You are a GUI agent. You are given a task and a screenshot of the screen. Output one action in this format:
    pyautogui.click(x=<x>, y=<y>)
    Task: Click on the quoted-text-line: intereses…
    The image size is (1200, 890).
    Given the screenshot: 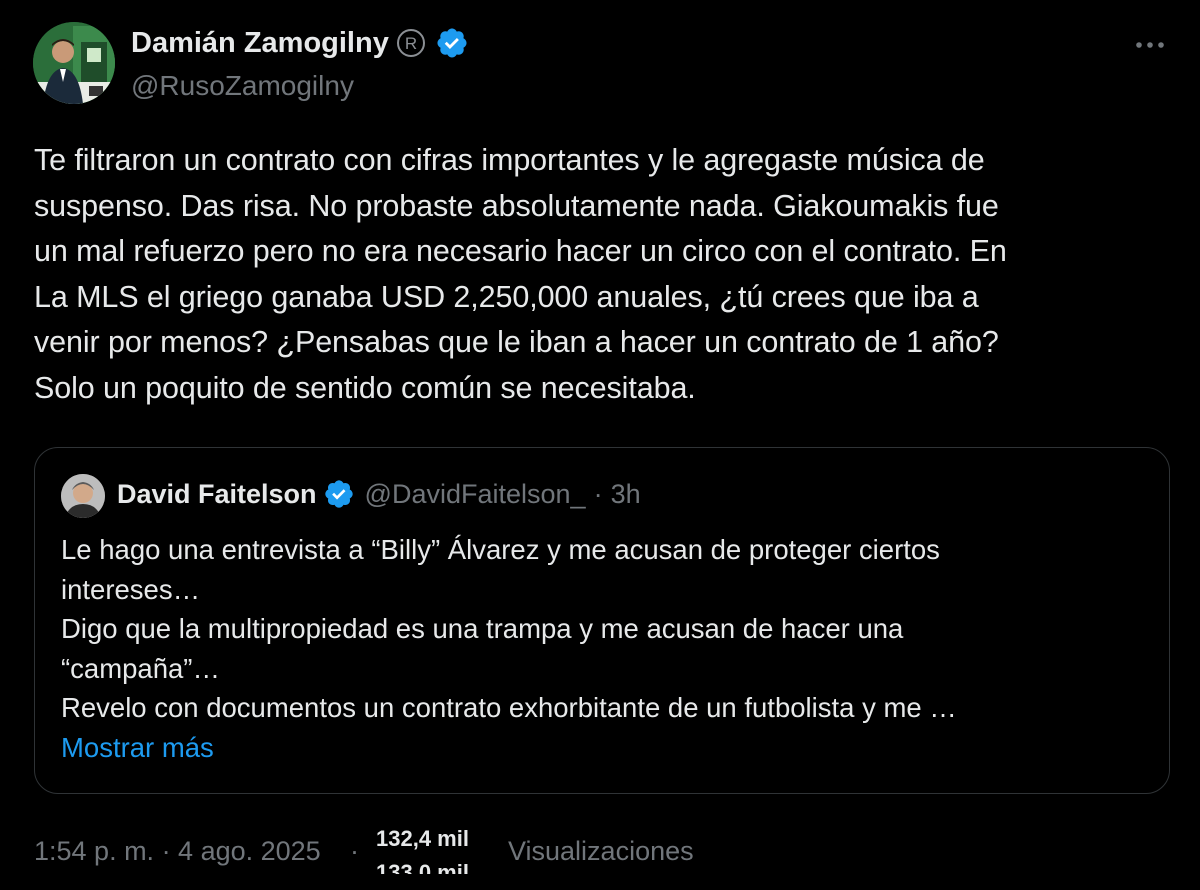 What is the action you would take?
    pyautogui.click(x=131, y=589)
    